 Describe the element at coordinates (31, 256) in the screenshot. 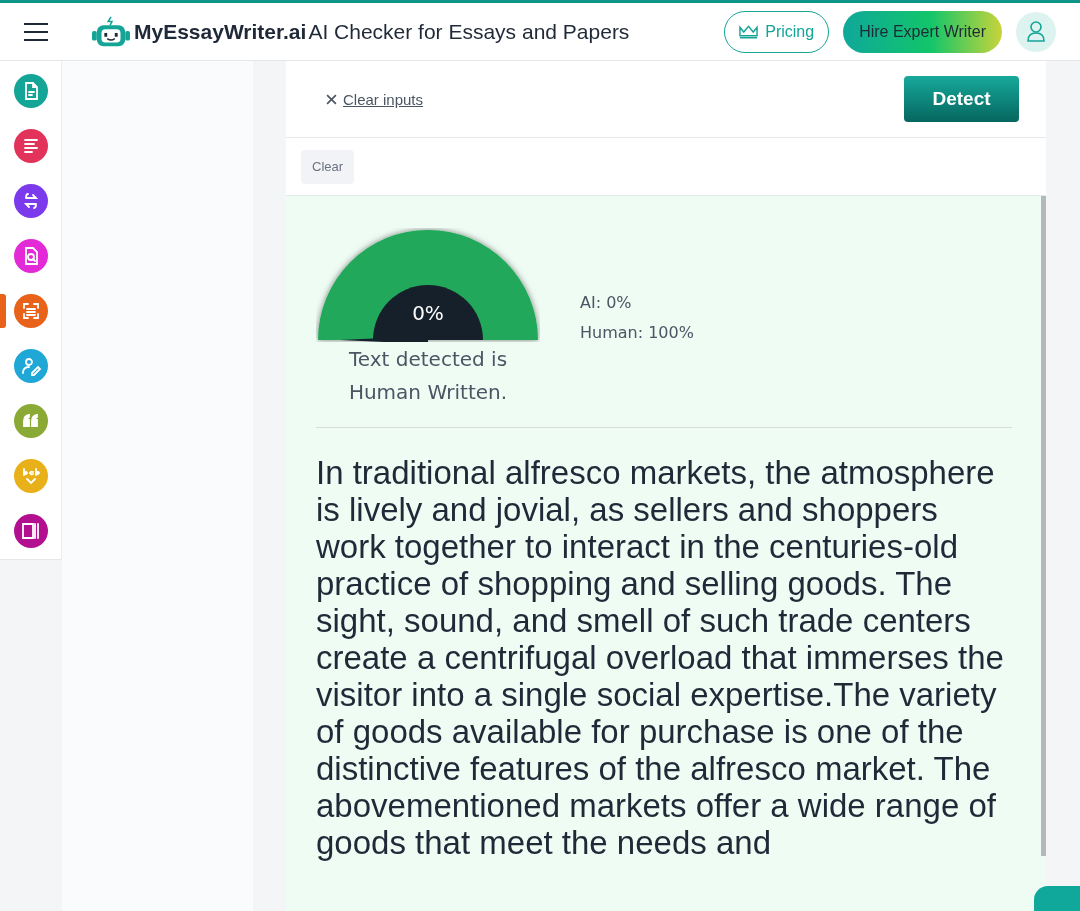

I see `search-doc-tool-icon` at that location.